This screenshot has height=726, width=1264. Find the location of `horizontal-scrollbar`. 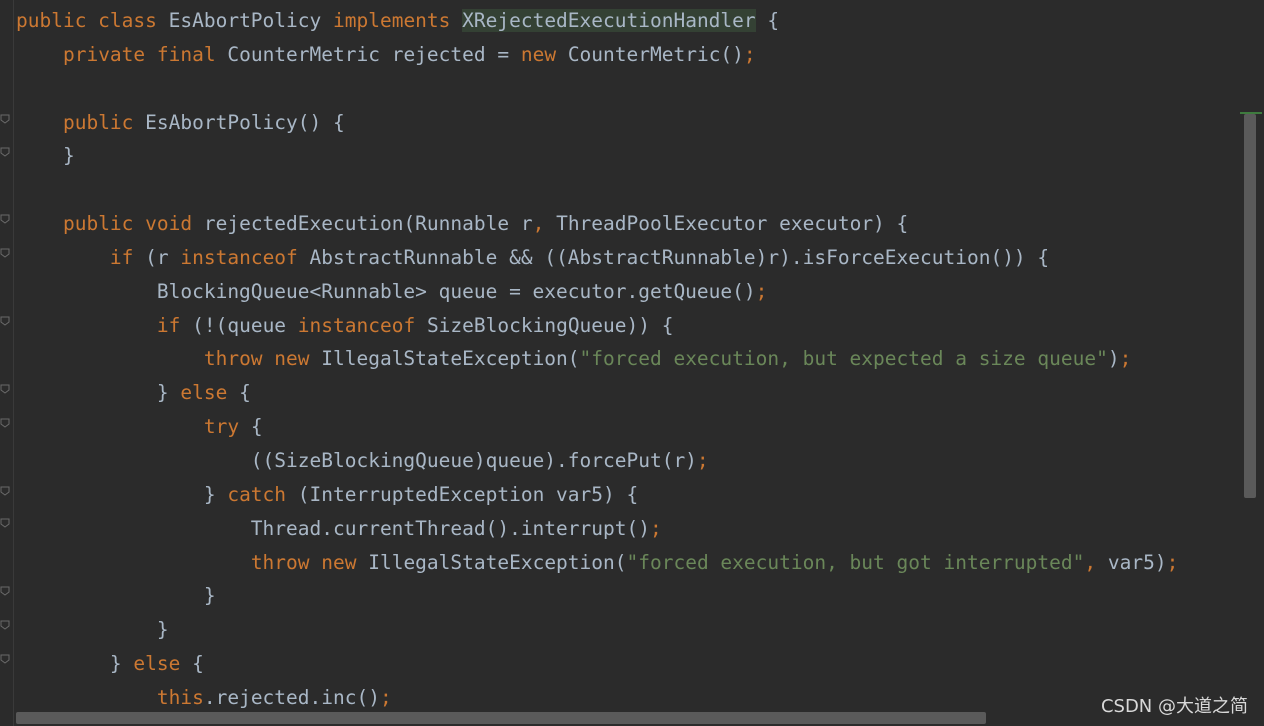

horizontal-scrollbar is located at coordinates (501, 718).